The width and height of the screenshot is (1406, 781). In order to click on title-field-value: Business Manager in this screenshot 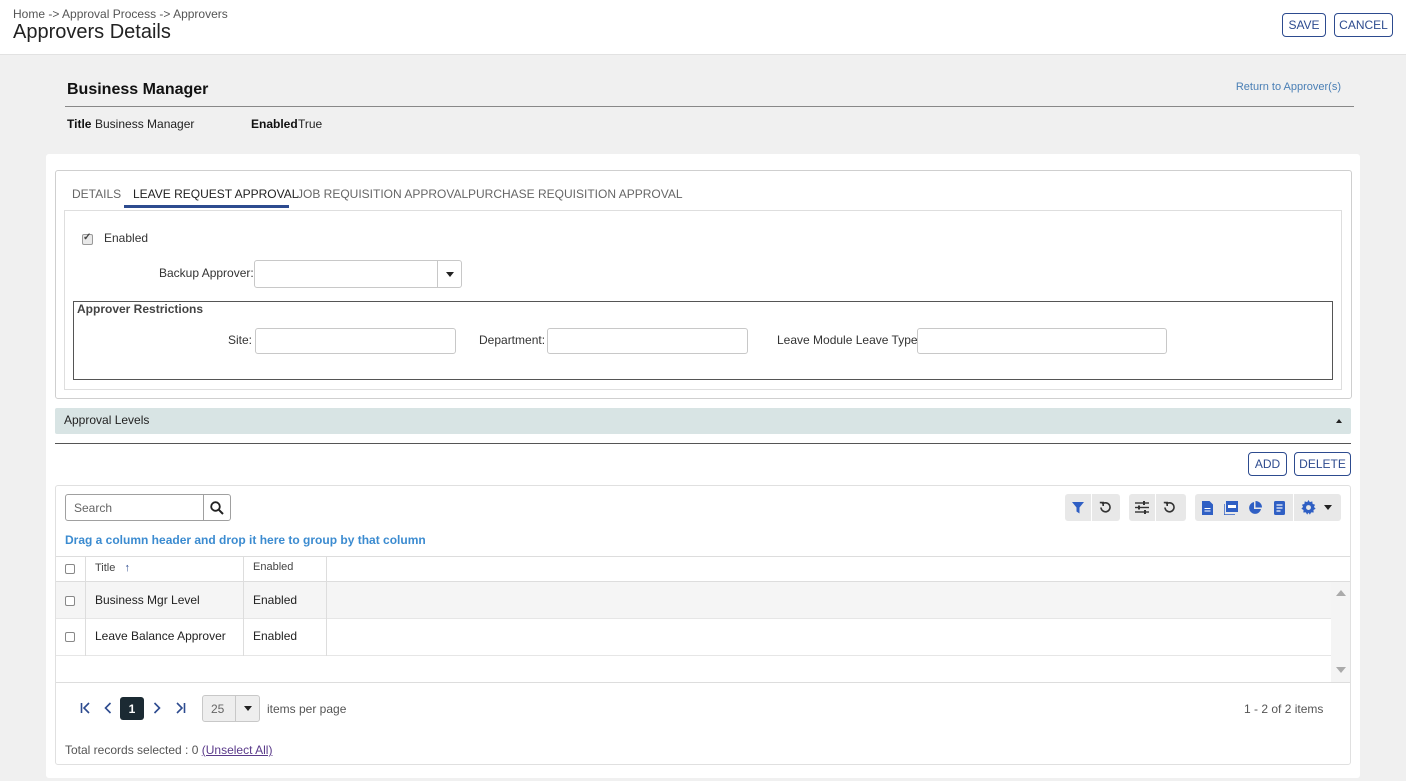, I will do `click(145, 124)`.